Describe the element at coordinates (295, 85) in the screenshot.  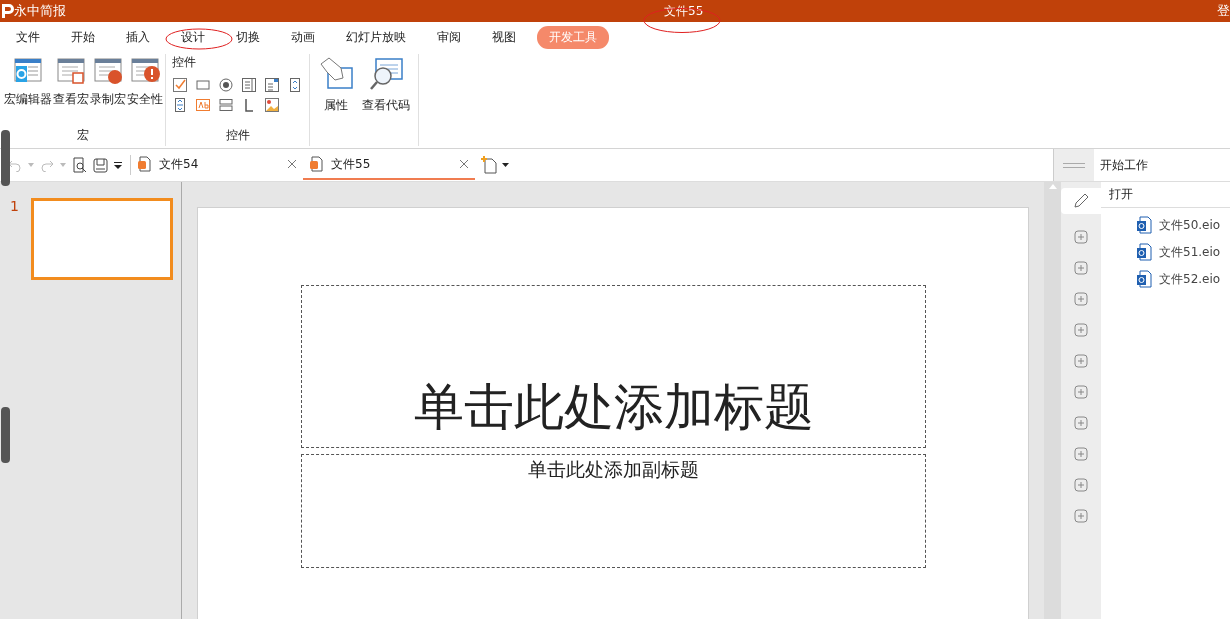
I see `spinner-control-icon` at that location.